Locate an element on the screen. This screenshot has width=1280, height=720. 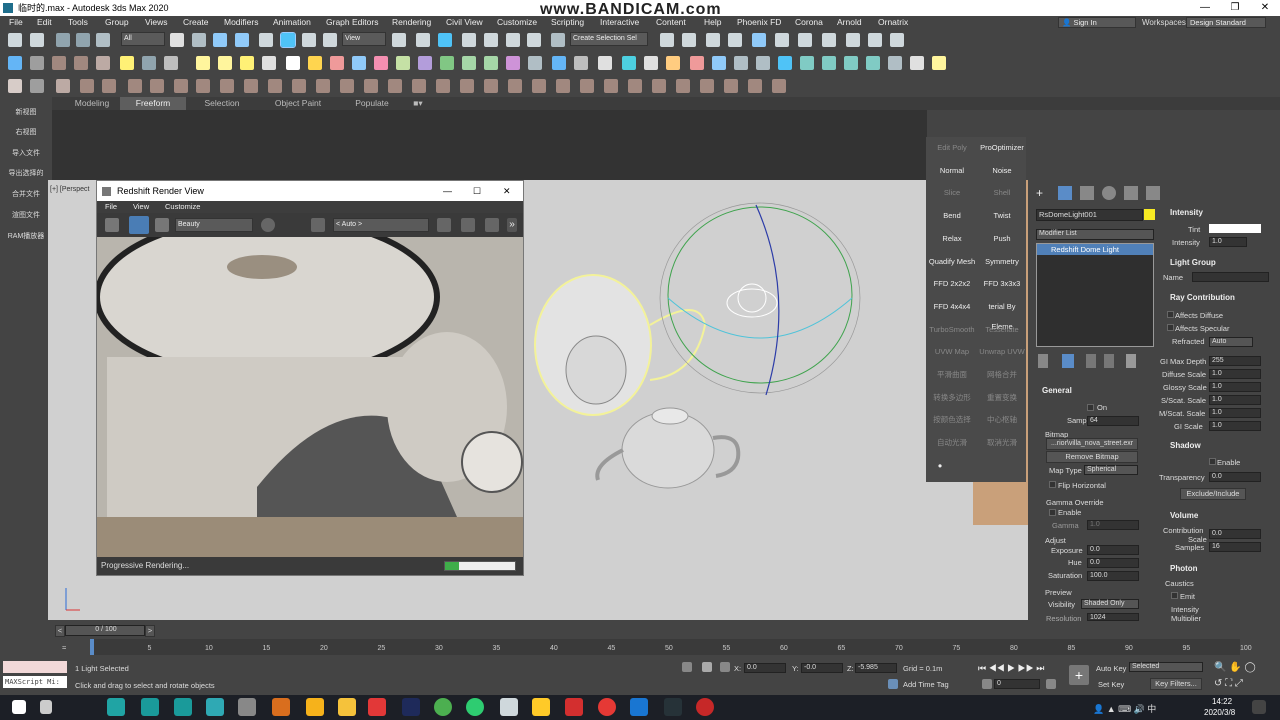
aov-select: Beauty is located at coordinates (214, 225).